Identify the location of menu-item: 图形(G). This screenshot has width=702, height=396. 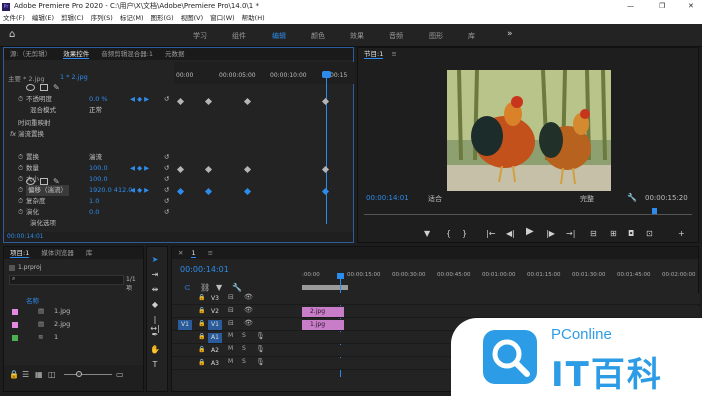
(162, 18).